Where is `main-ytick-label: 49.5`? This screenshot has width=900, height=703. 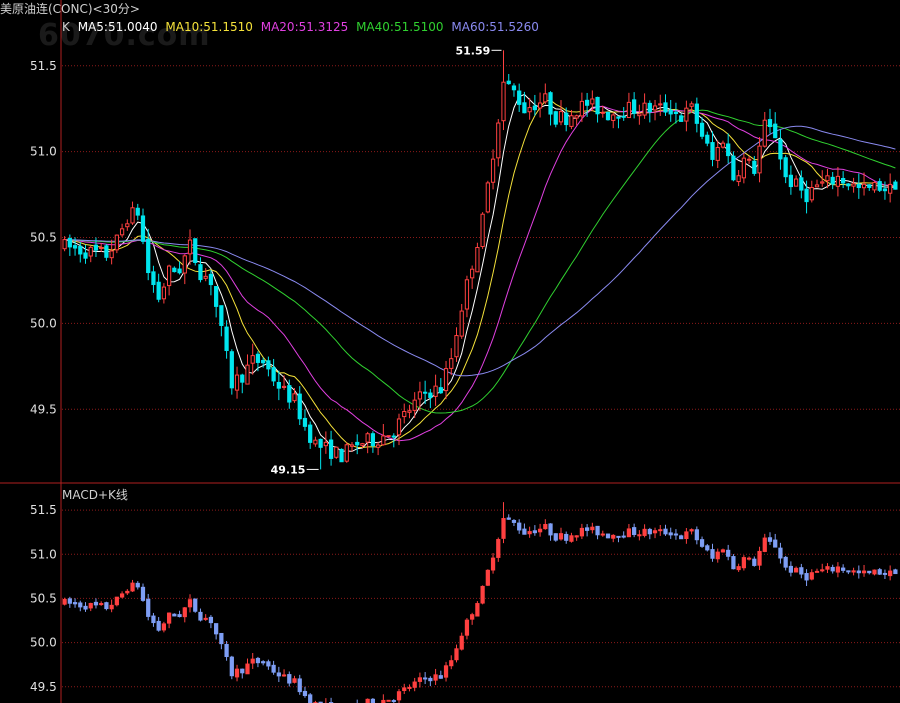 main-ytick-label: 49.5 is located at coordinates (43, 409).